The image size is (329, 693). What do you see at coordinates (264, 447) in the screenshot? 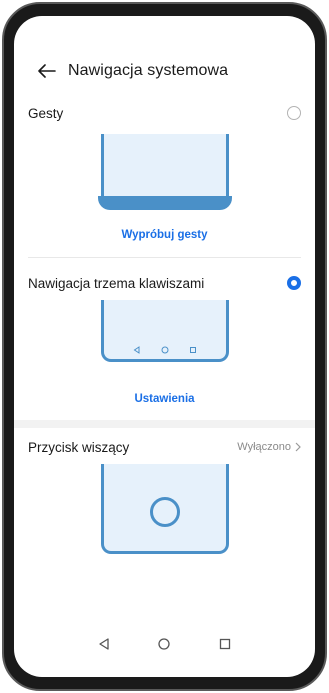
I see `floating-button-status: Wyłączono` at bounding box center [264, 447].